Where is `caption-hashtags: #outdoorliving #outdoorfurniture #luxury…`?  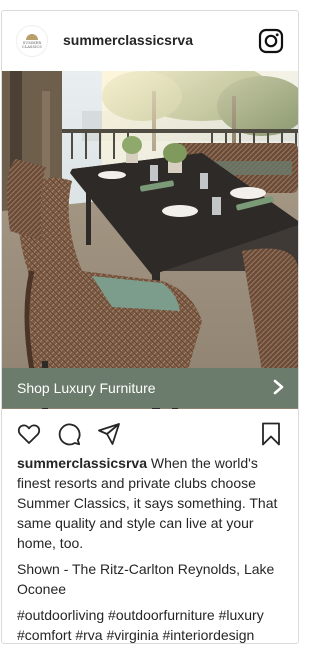 caption-hashtags: #outdoorliving #outdoorfurniture #luxury… is located at coordinates (152, 624).